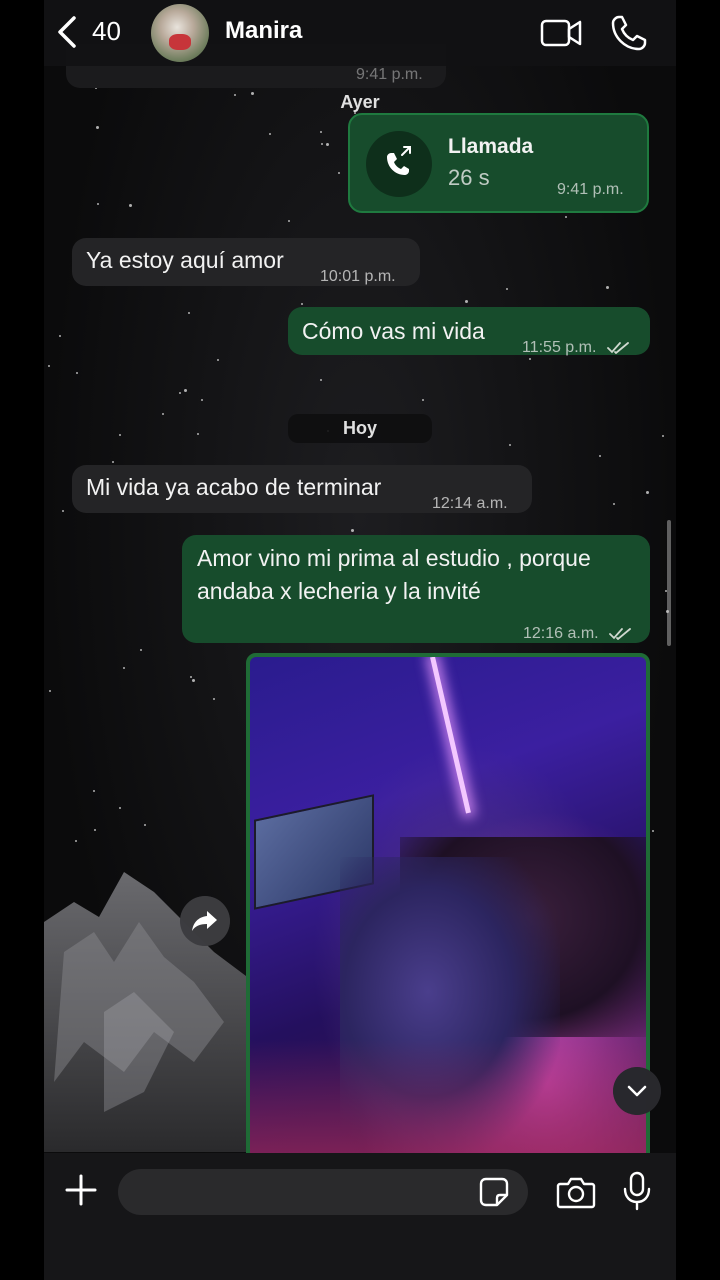 The width and height of the screenshot is (720, 1280). I want to click on camera-icon, so click(576, 1192).